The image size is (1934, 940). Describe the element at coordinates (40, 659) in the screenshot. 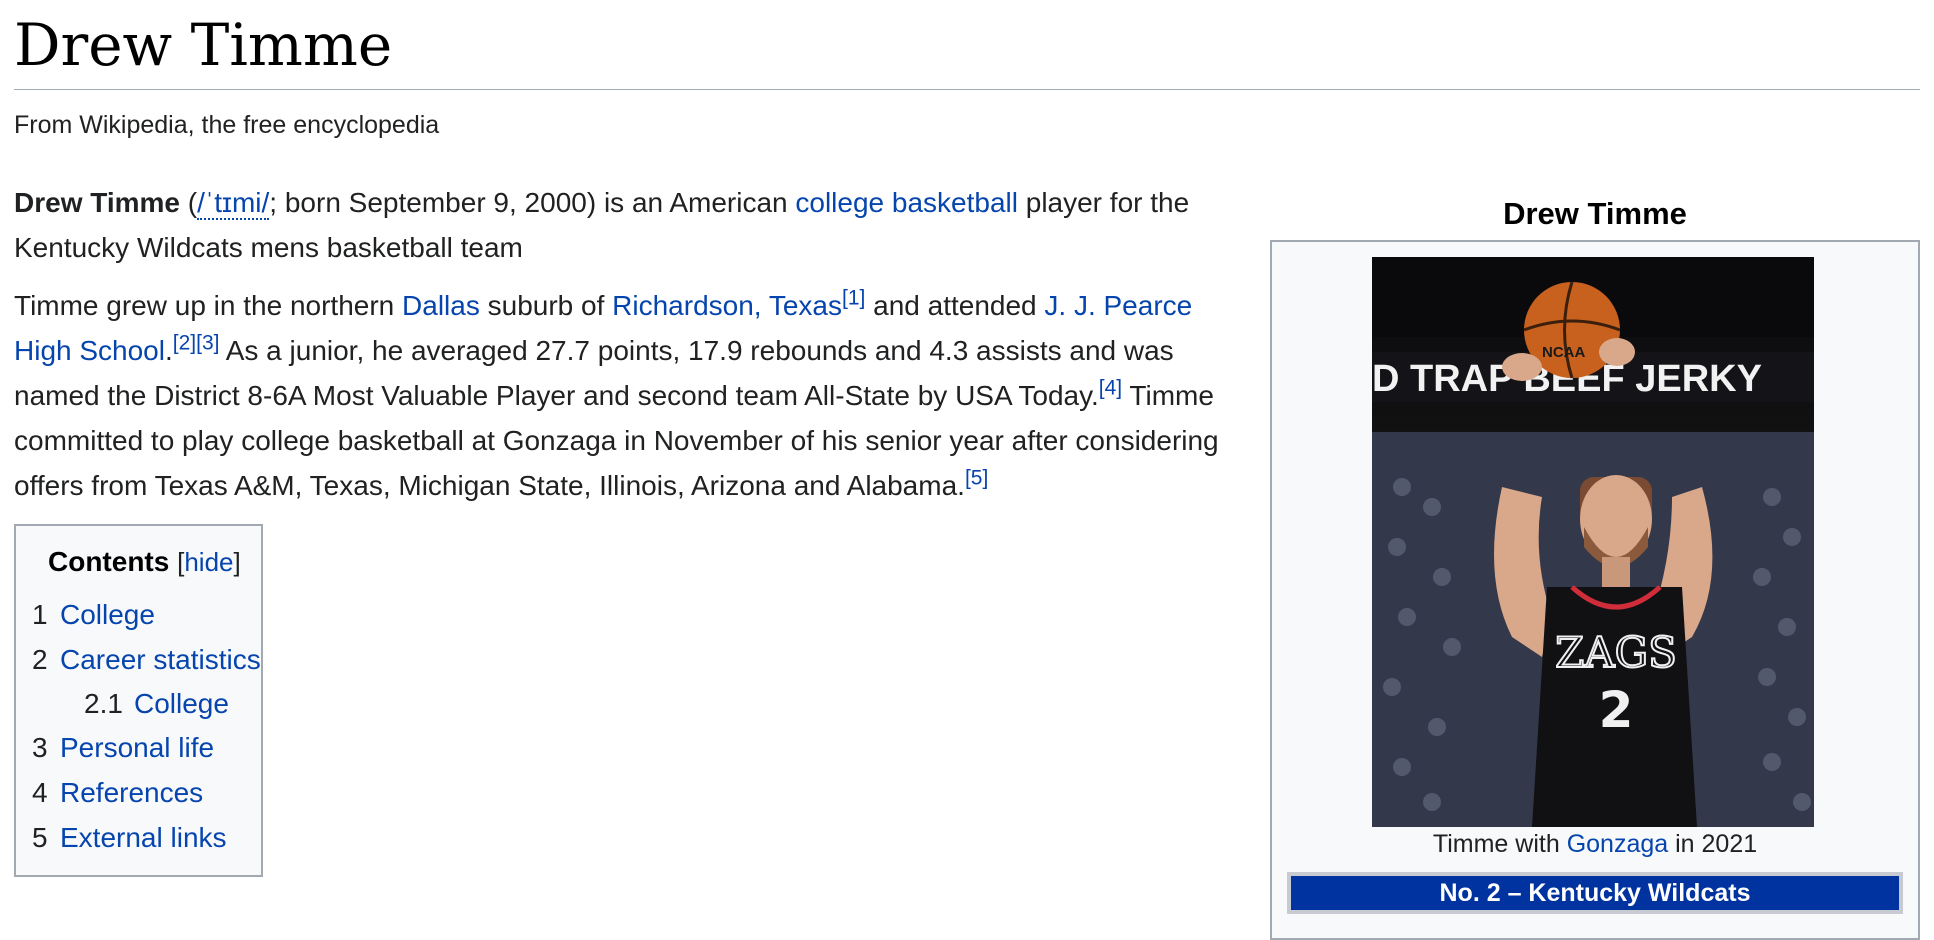

I see `toc-number: 2` at that location.